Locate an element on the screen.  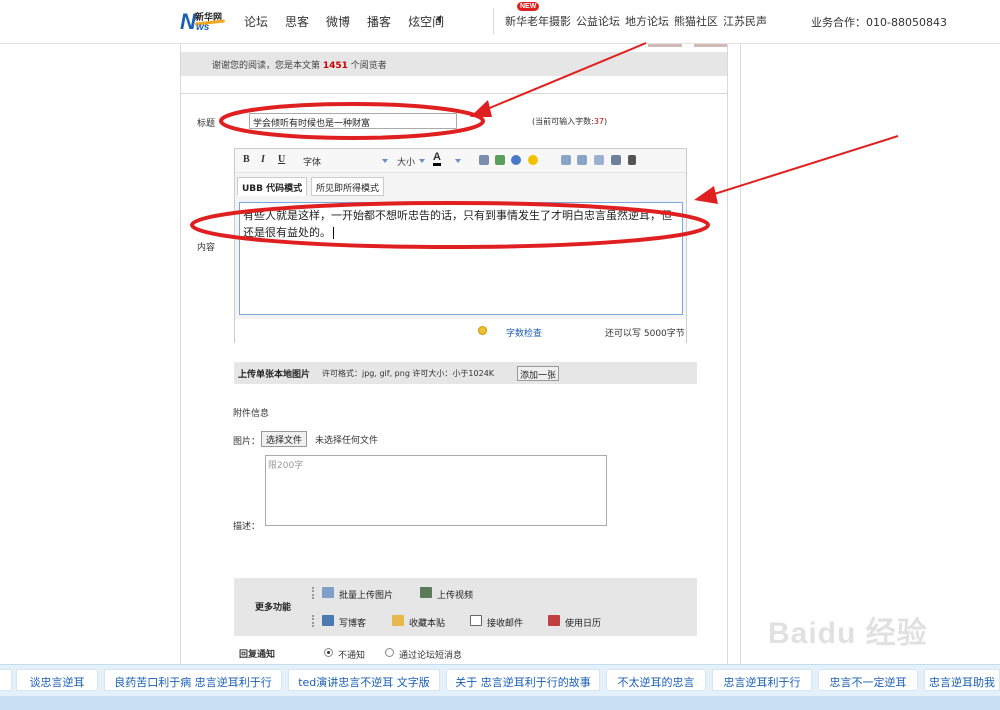
title-highlight-ellipse is located at coordinates (352, 121).